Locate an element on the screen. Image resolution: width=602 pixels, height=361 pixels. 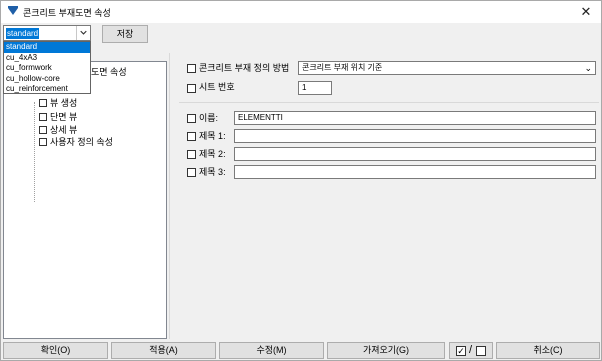
section-divider is located at coordinates (389, 102).